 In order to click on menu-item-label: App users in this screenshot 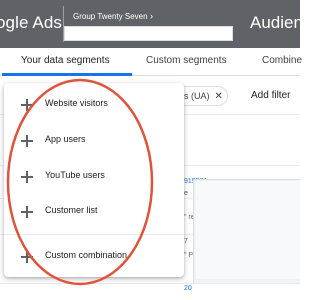, I will do `click(65, 139)`.